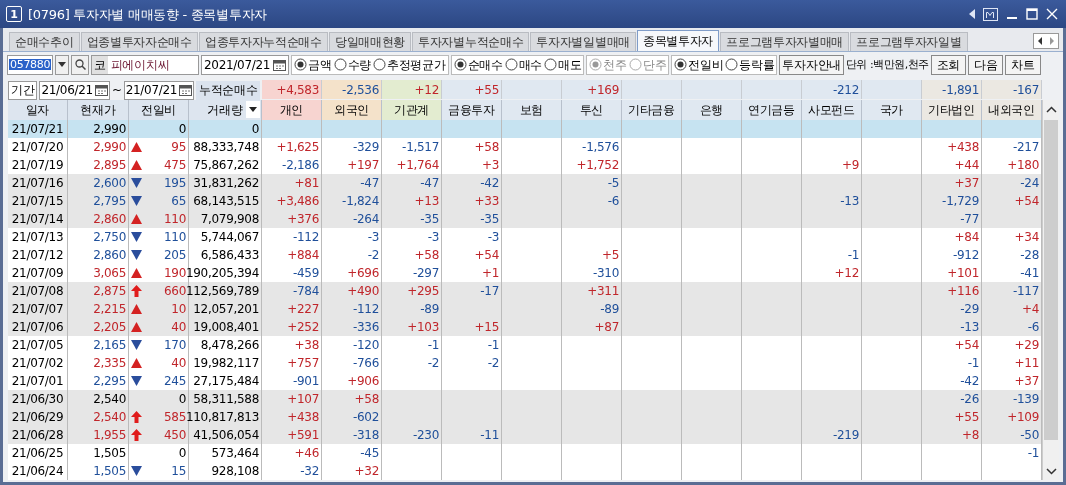 This screenshot has height=485, width=1066. I want to click on date-field: 2021/07/21, so click(245, 64).